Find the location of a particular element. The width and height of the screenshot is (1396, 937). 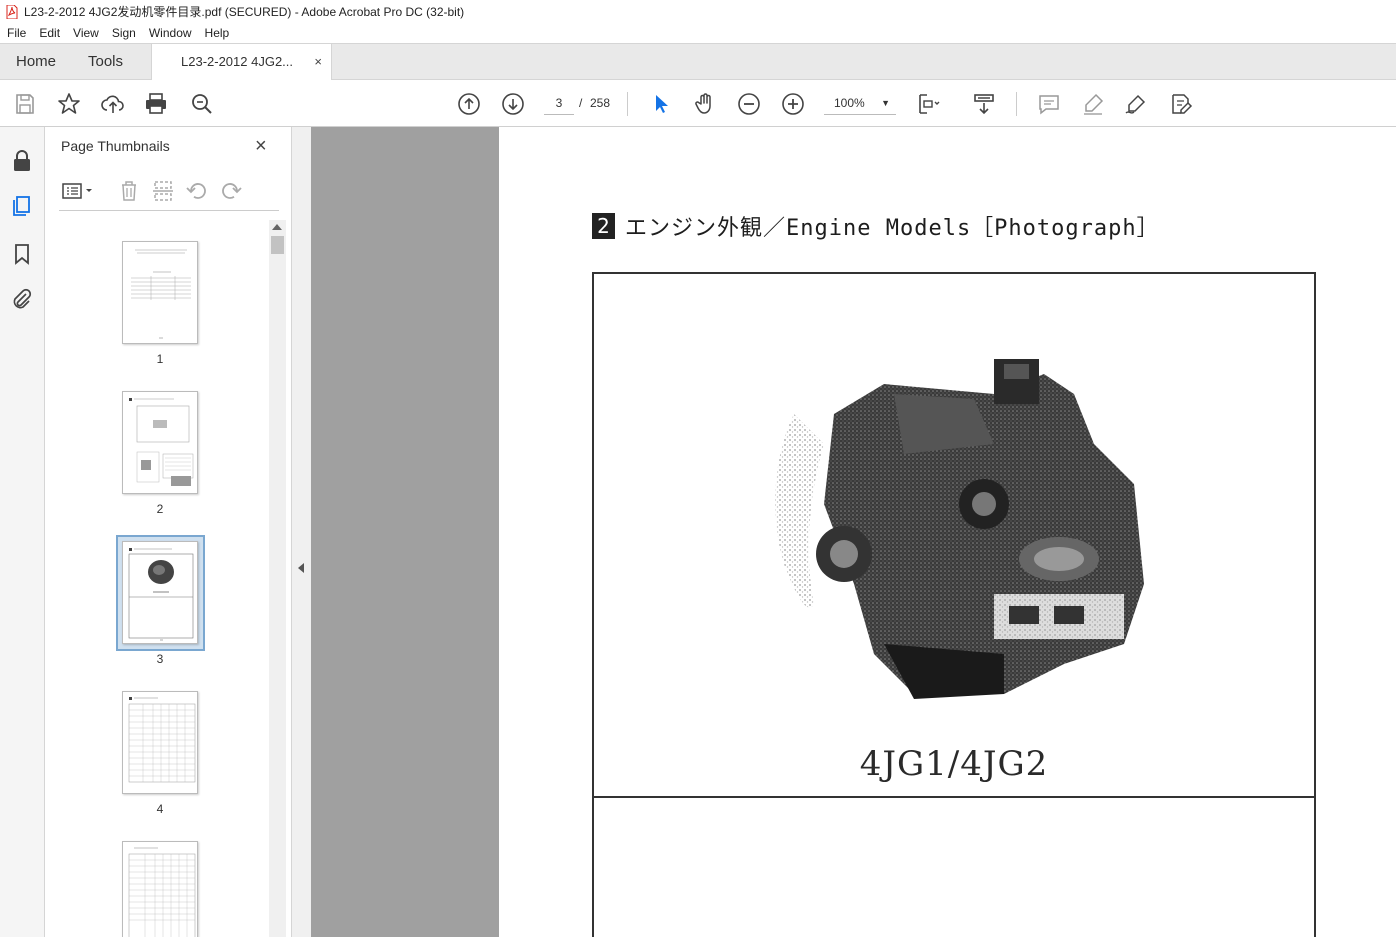

menu-bar: File Edit View Sign Window Help is located at coordinates (698, 33).